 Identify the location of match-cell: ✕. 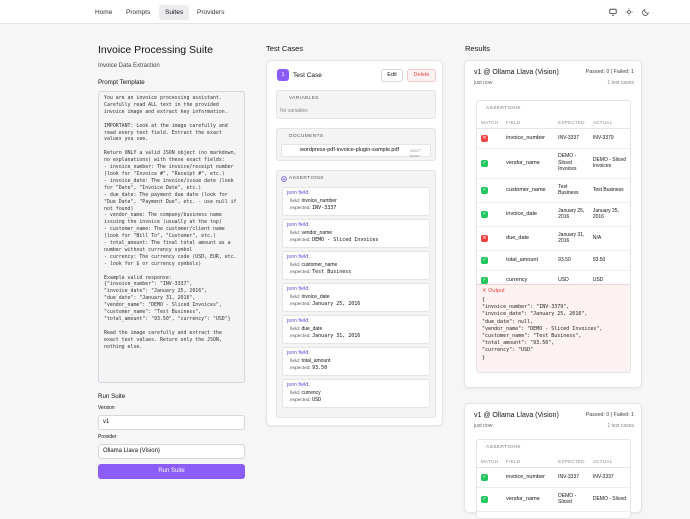
(490, 238).